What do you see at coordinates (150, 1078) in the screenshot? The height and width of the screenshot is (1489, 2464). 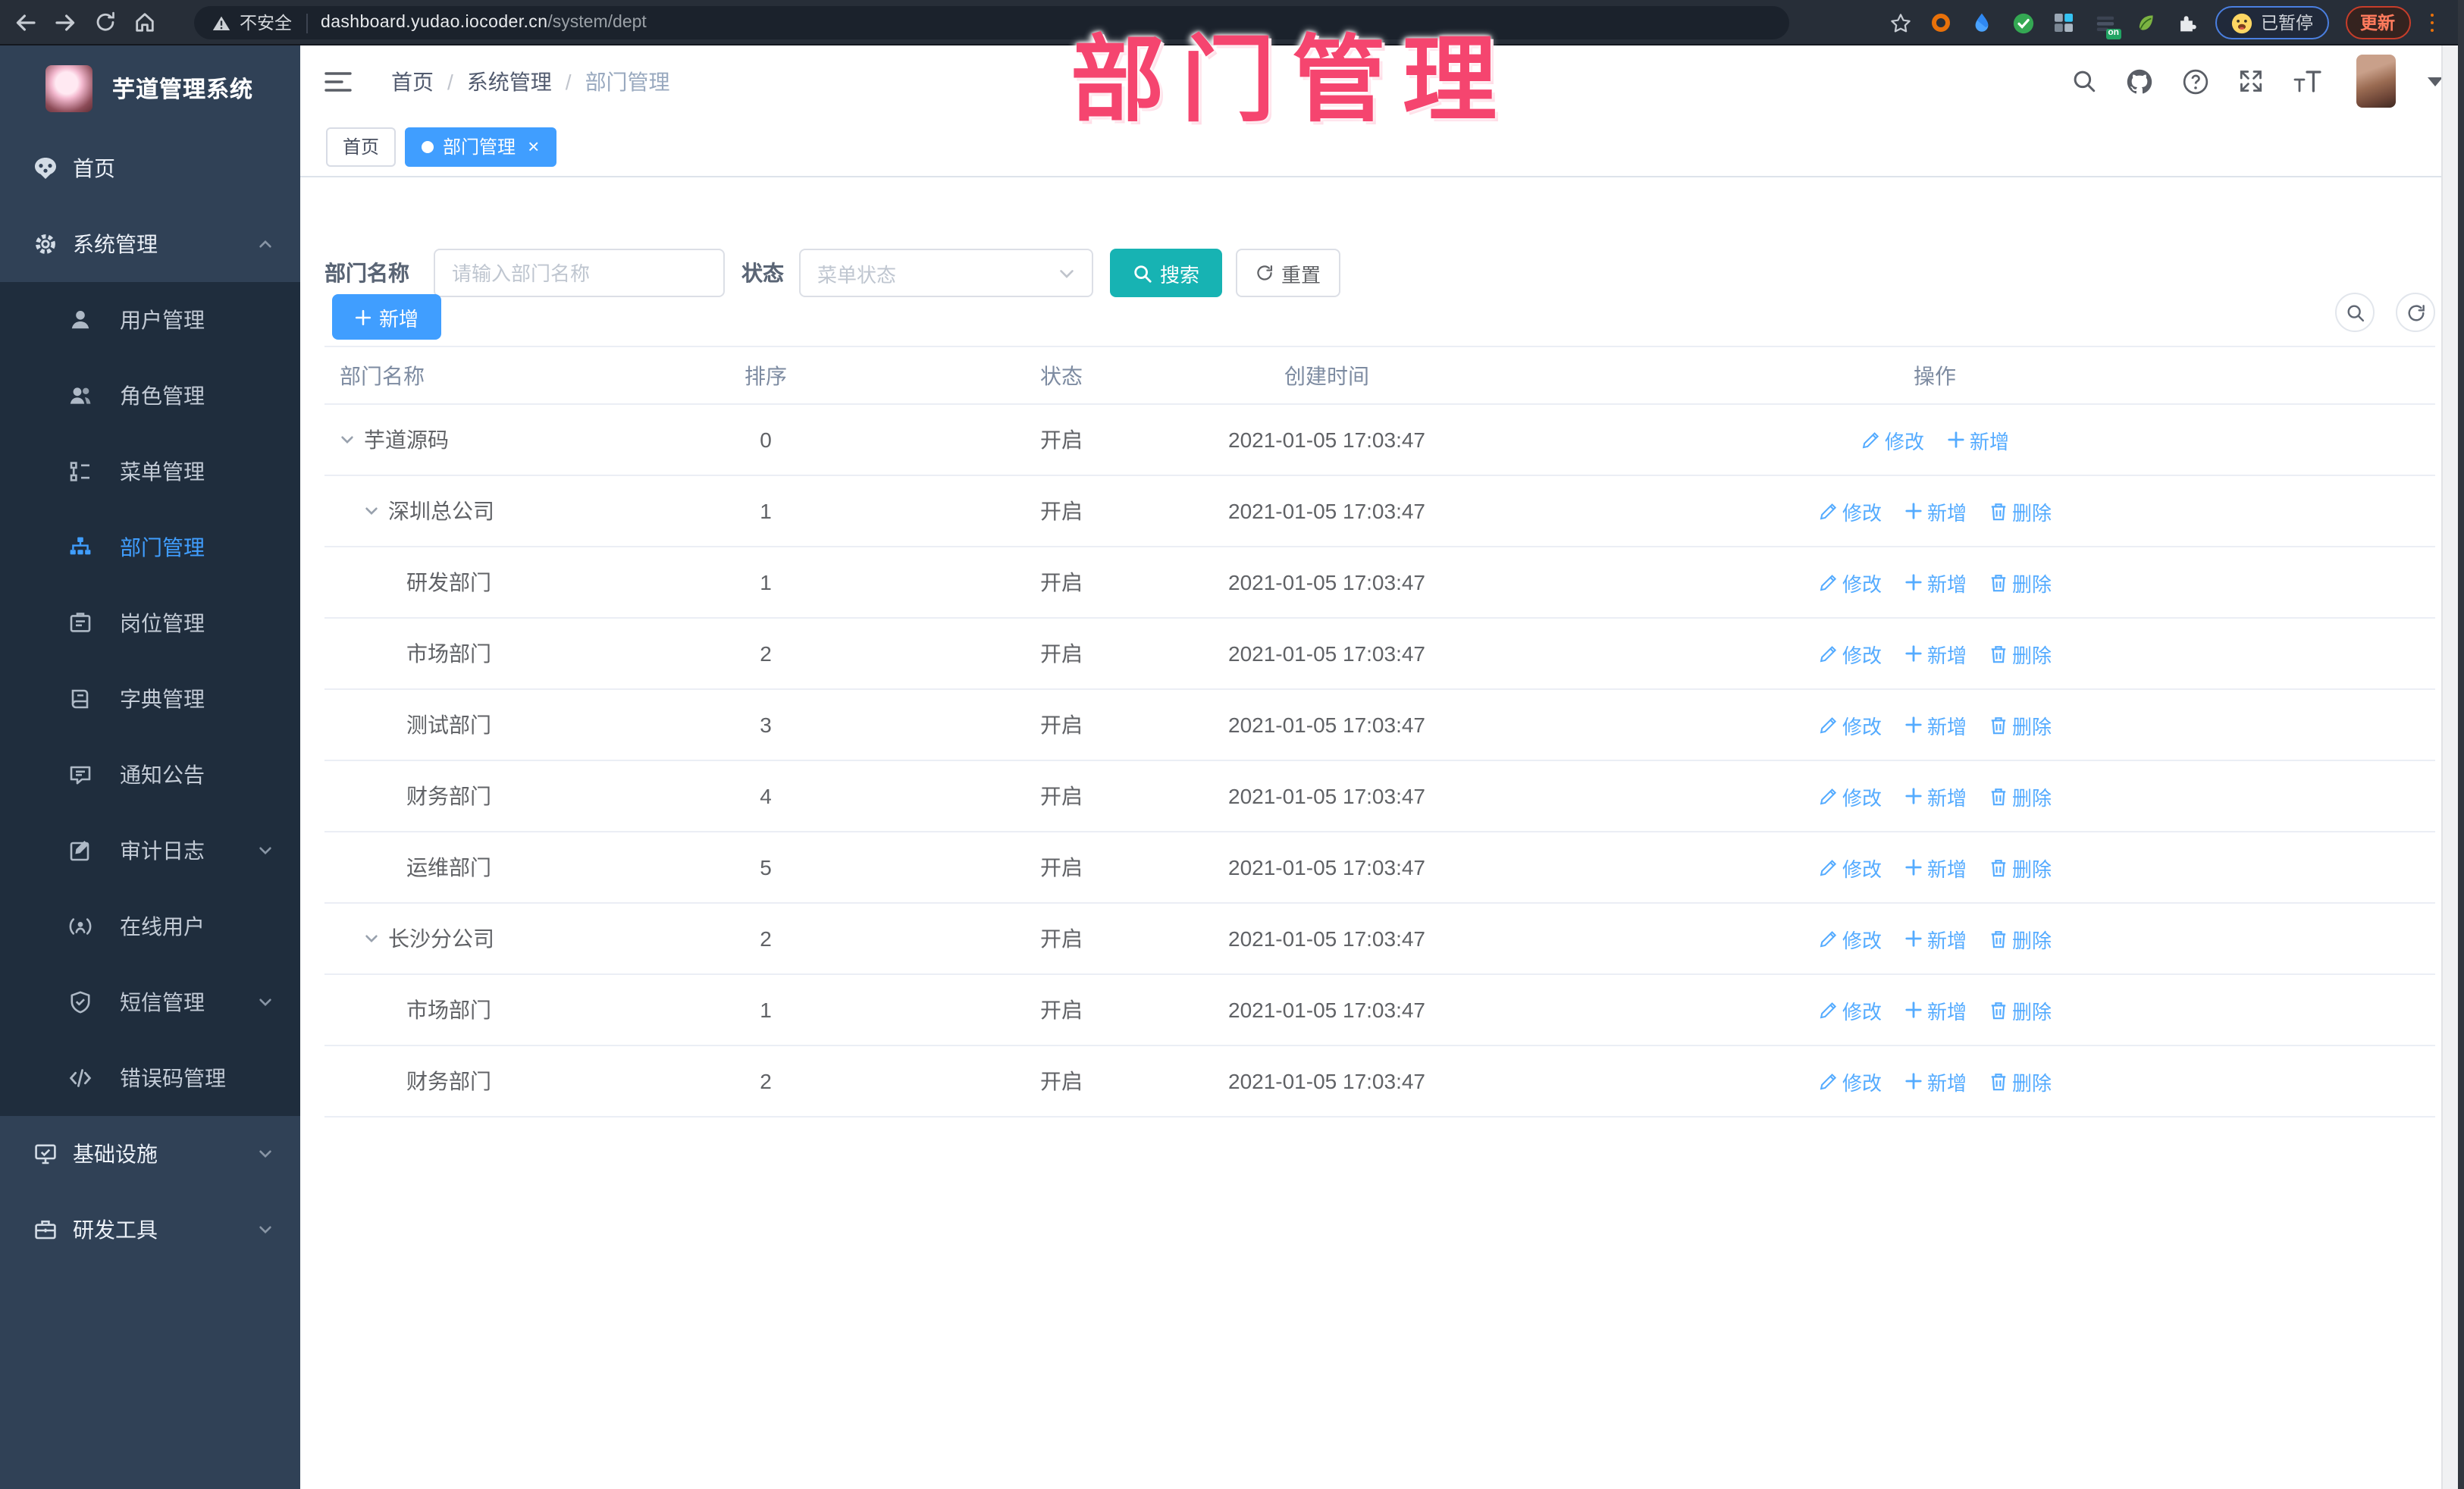 I see `sidebar-item-error-code: 错误码管理` at bounding box center [150, 1078].